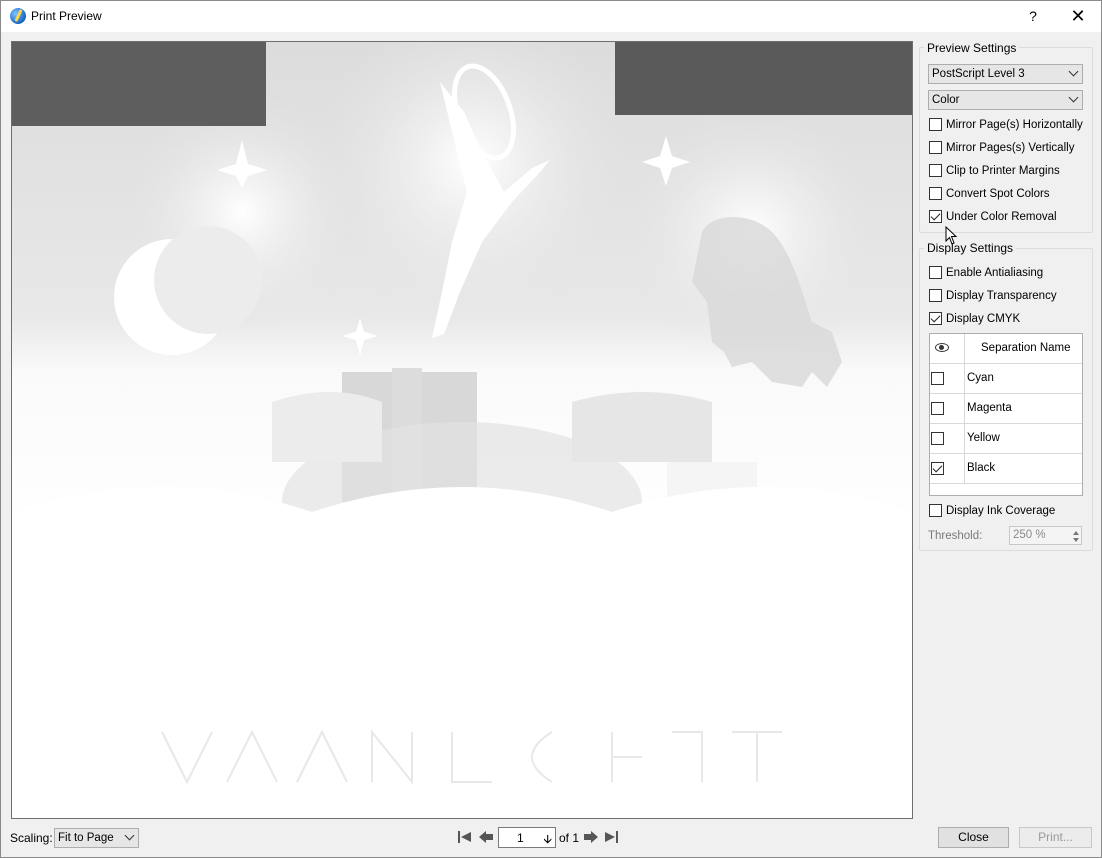 The width and height of the screenshot is (1102, 858). I want to click on separation-name-header: Separation Name, so click(1026, 348).